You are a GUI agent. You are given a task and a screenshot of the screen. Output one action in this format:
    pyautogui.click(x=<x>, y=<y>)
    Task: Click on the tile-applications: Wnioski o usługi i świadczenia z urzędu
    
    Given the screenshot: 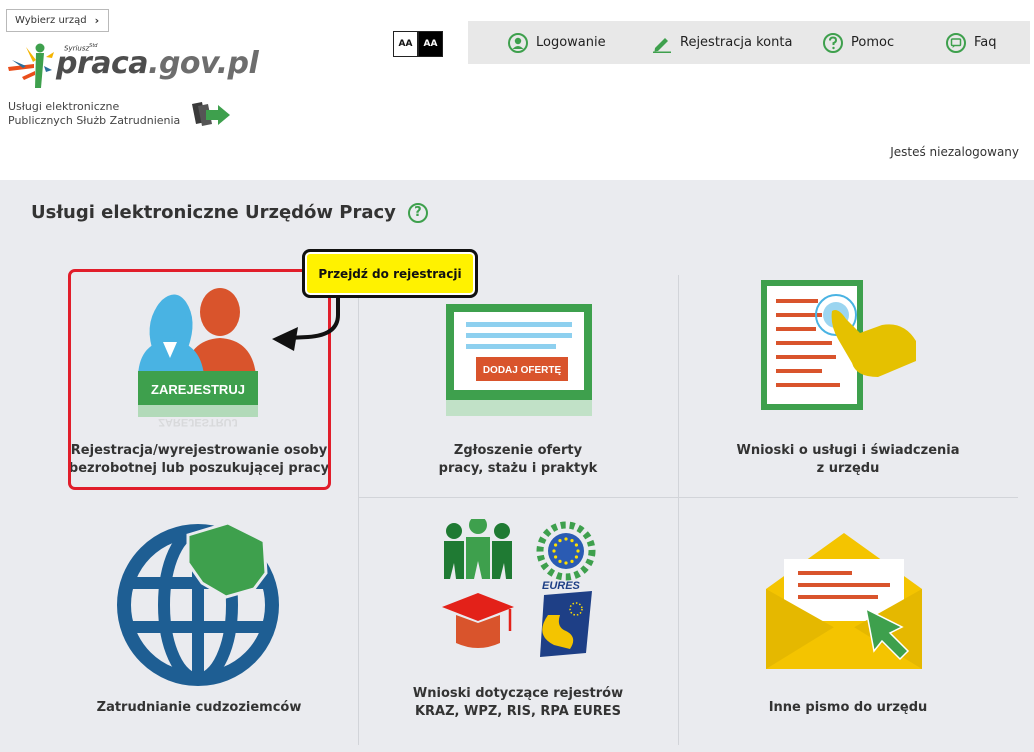 What is the action you would take?
    pyautogui.click(x=848, y=386)
    